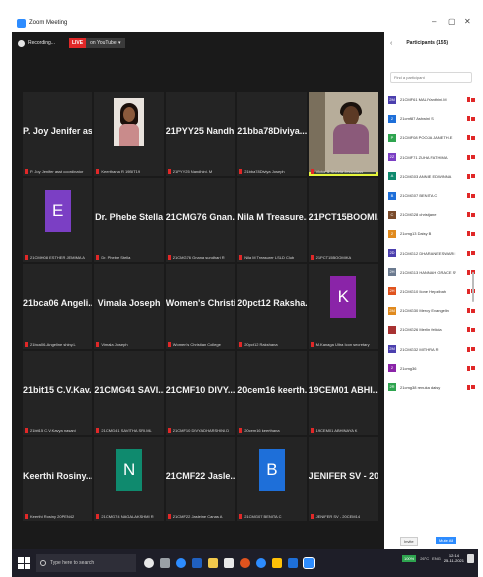  Describe the element at coordinates (213, 563) in the screenshot. I see `file-explorer-icon` at that location.